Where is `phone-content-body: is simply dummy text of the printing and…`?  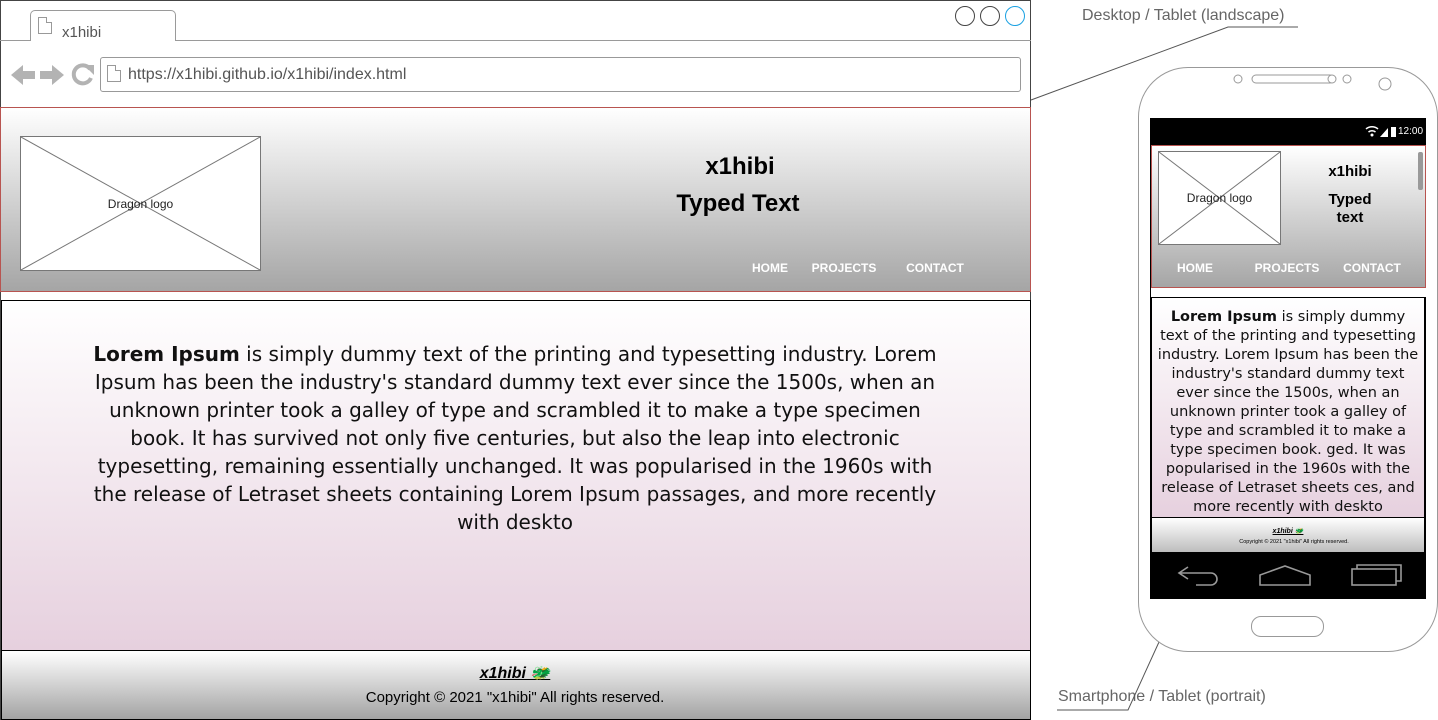 phone-content-body: is simply dummy text of the printing and… is located at coordinates (1288, 412).